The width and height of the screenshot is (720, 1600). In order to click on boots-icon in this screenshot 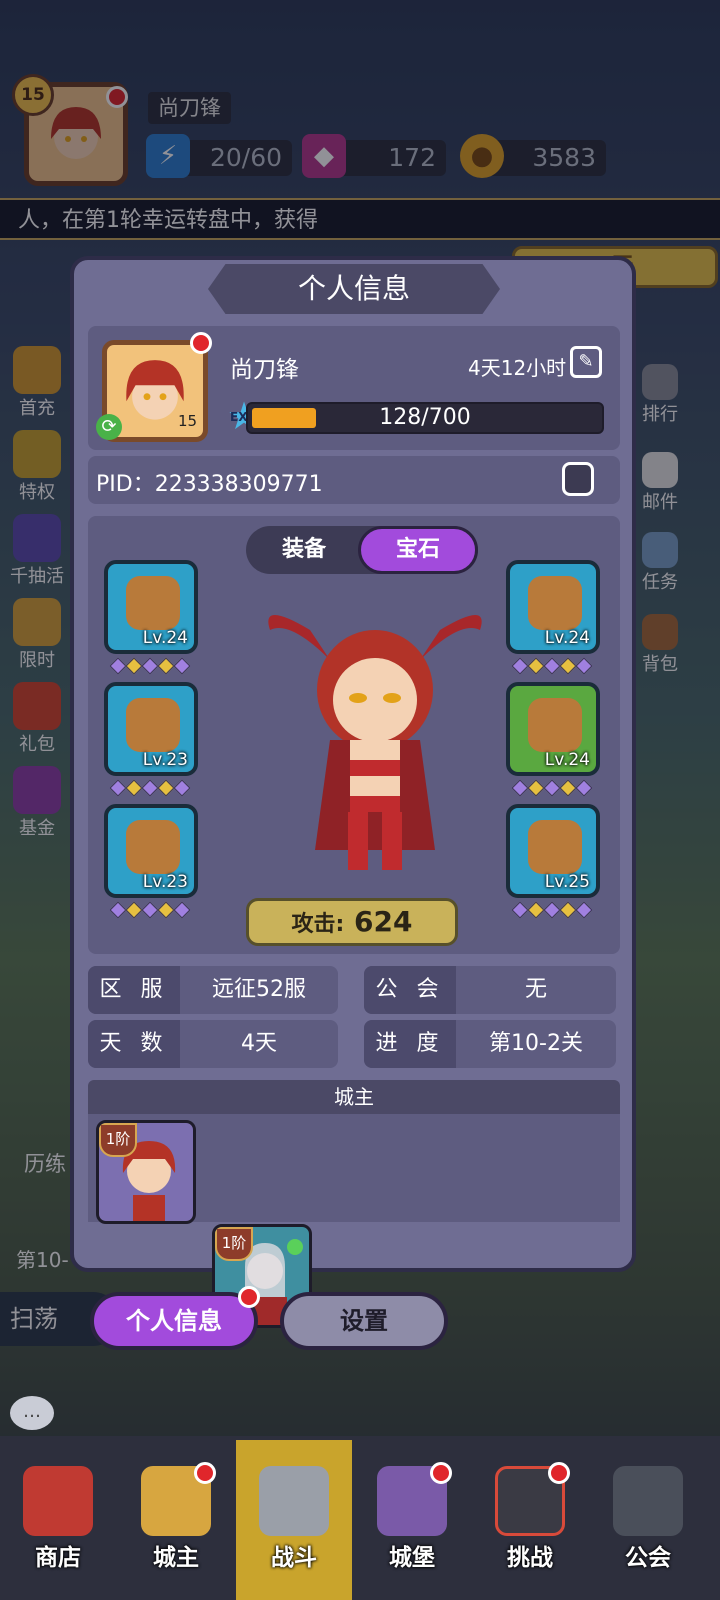, I will do `click(153, 847)`.